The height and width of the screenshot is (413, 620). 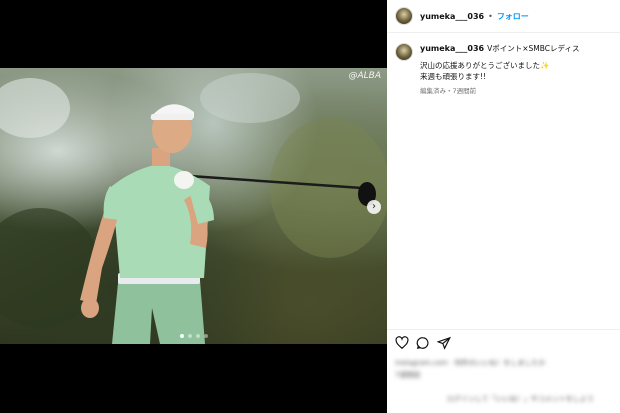 I want to click on share-icon, so click(x=444, y=343).